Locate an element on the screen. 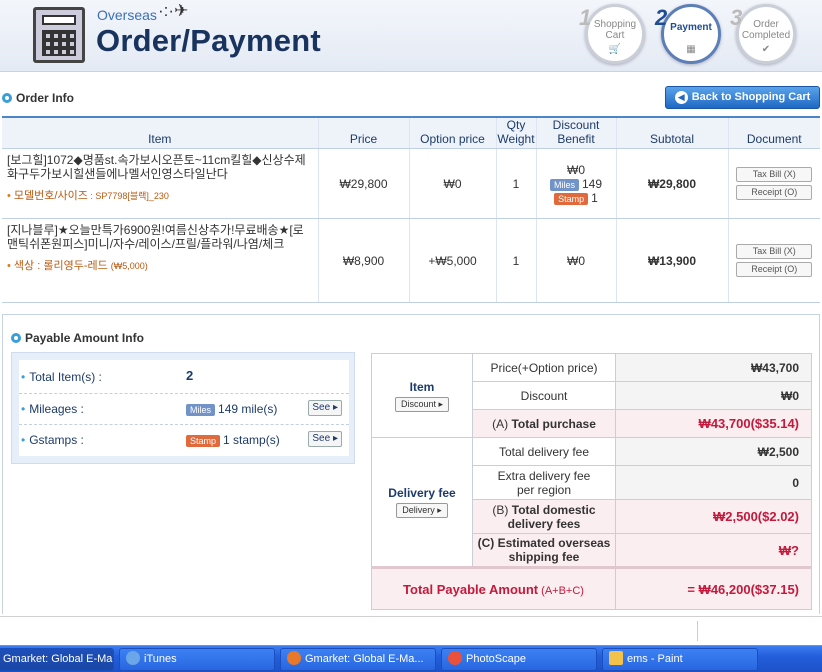 The height and width of the screenshot is (672, 822). col-option-price: Option price is located at coordinates (452, 132).